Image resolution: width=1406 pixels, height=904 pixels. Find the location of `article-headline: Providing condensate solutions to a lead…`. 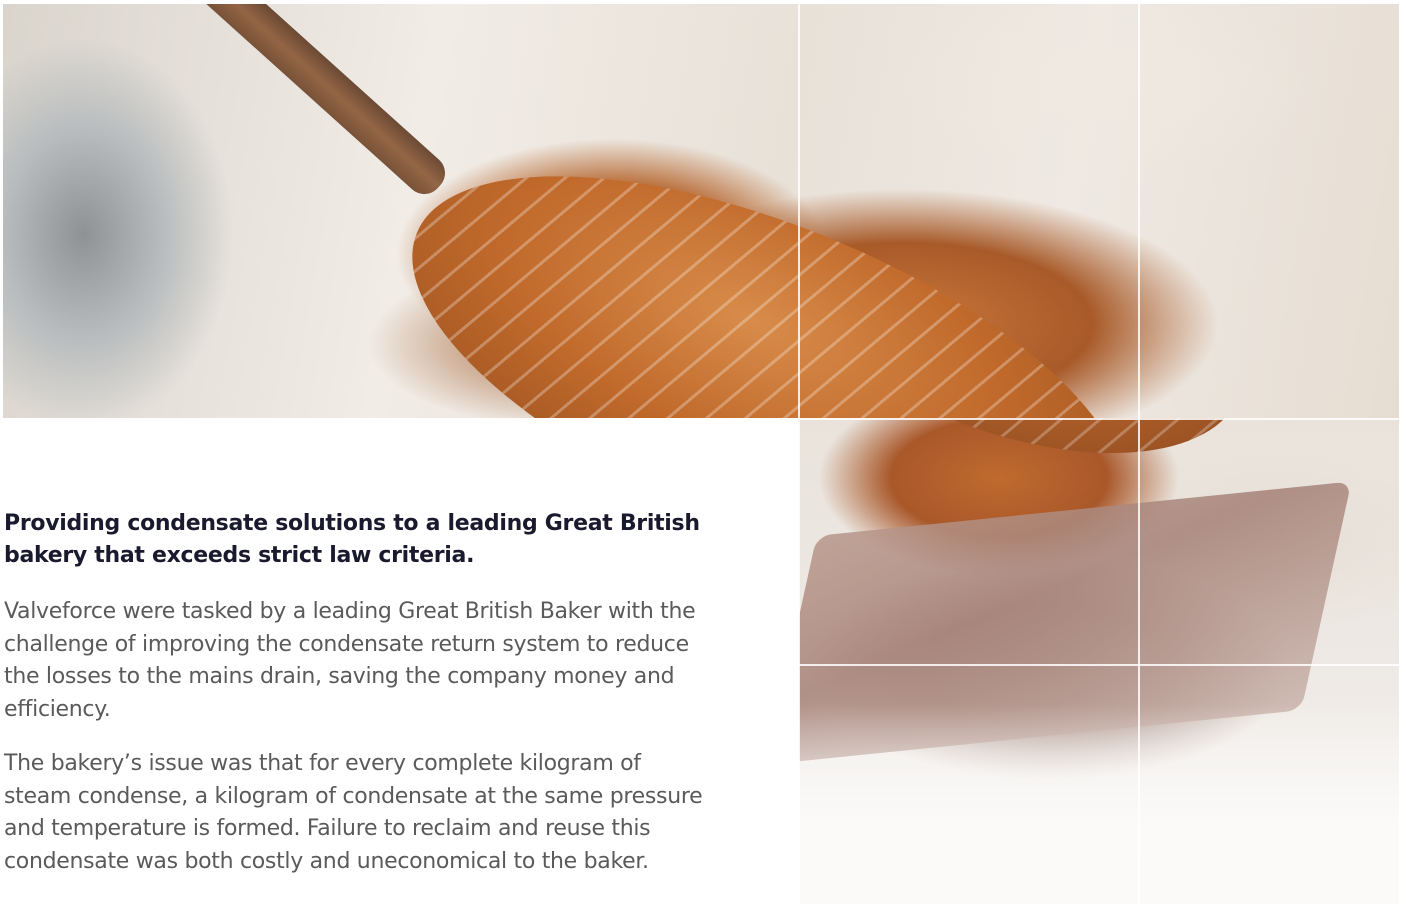

article-headline: Providing condensate solutions to a lead… is located at coordinates (352, 539).